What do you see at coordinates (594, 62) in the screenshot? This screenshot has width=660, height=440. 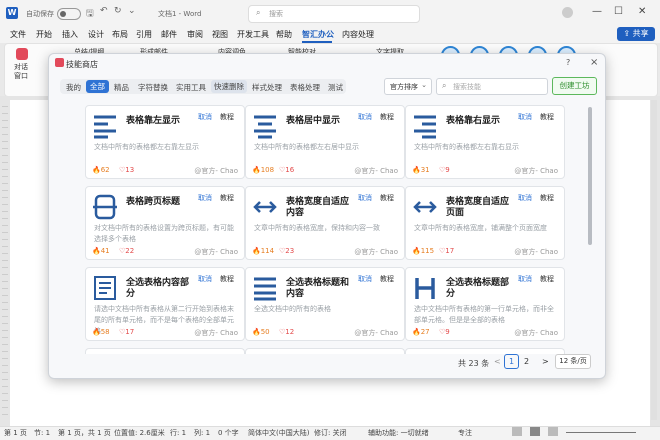 I see `dialog-close-icon: ×` at bounding box center [594, 62].